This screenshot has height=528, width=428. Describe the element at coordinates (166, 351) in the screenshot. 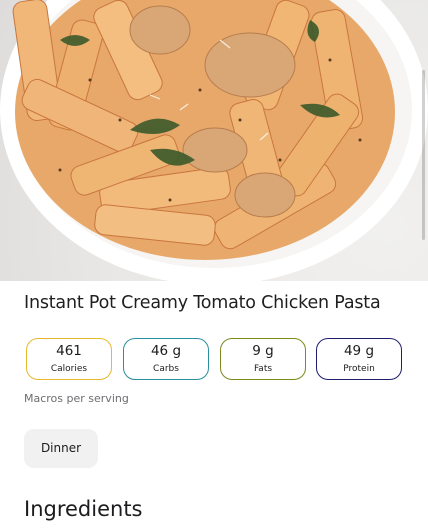

I see `macro-carbs-value: 46 g` at that location.